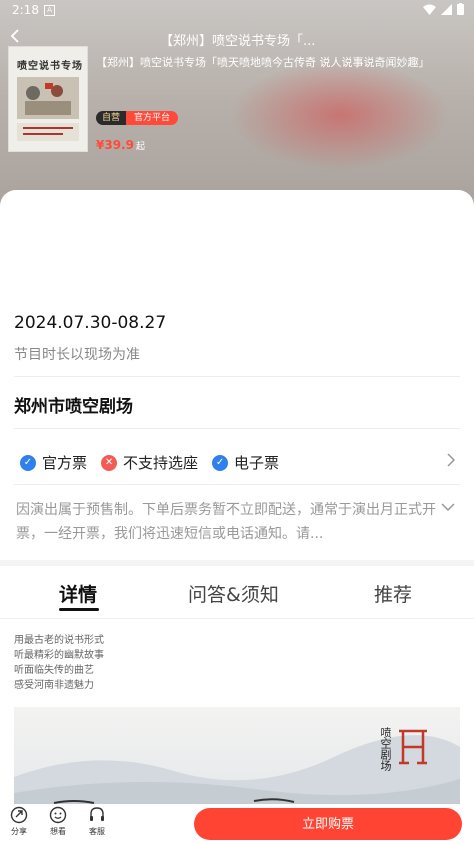 The image size is (474, 842). What do you see at coordinates (59, 655) in the screenshot?
I see `intro-line: 听最精彩的幽默故事` at bounding box center [59, 655].